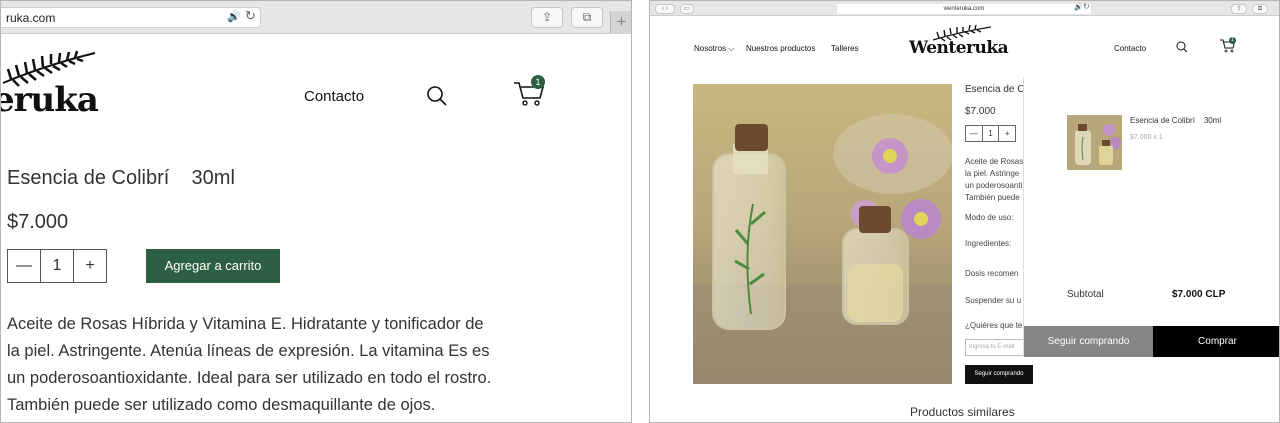 The width and height of the screenshot is (1280, 423). Describe the element at coordinates (999, 374) in the screenshot. I see `subscribe-button: Seguir comprando` at that location.